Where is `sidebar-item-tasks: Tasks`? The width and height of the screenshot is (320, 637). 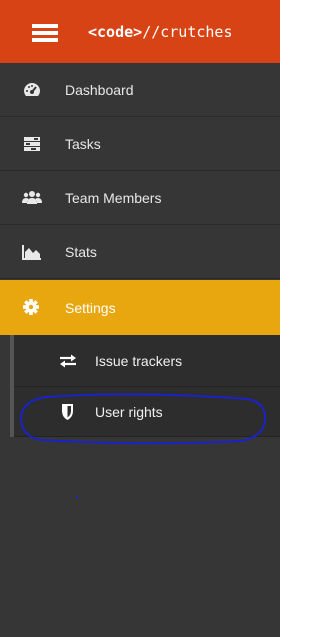
sidebar-item-tasks: Tasks is located at coordinates (140, 144).